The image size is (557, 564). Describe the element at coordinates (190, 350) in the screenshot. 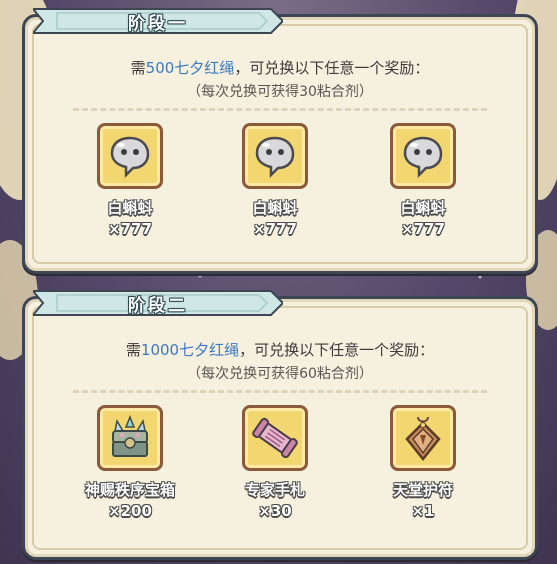

I see `requirement-amount: 1000七夕红绳` at that location.